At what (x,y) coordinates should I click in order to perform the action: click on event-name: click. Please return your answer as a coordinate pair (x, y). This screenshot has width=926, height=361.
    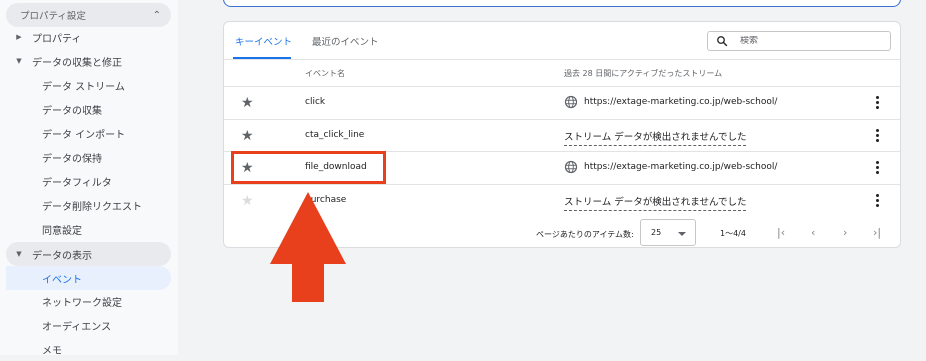
    Looking at the image, I should click on (315, 102).